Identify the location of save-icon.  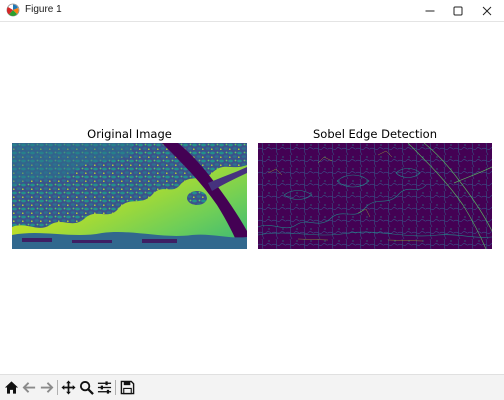
(127, 387).